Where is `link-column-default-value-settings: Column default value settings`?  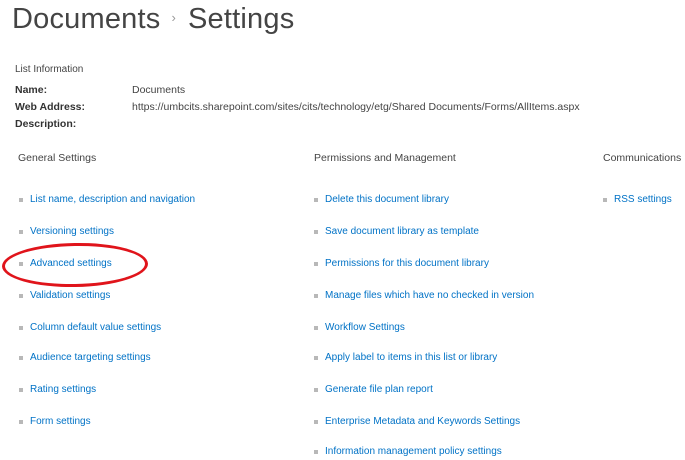
link-column-default-value-settings: Column default value settings is located at coordinates (95, 328).